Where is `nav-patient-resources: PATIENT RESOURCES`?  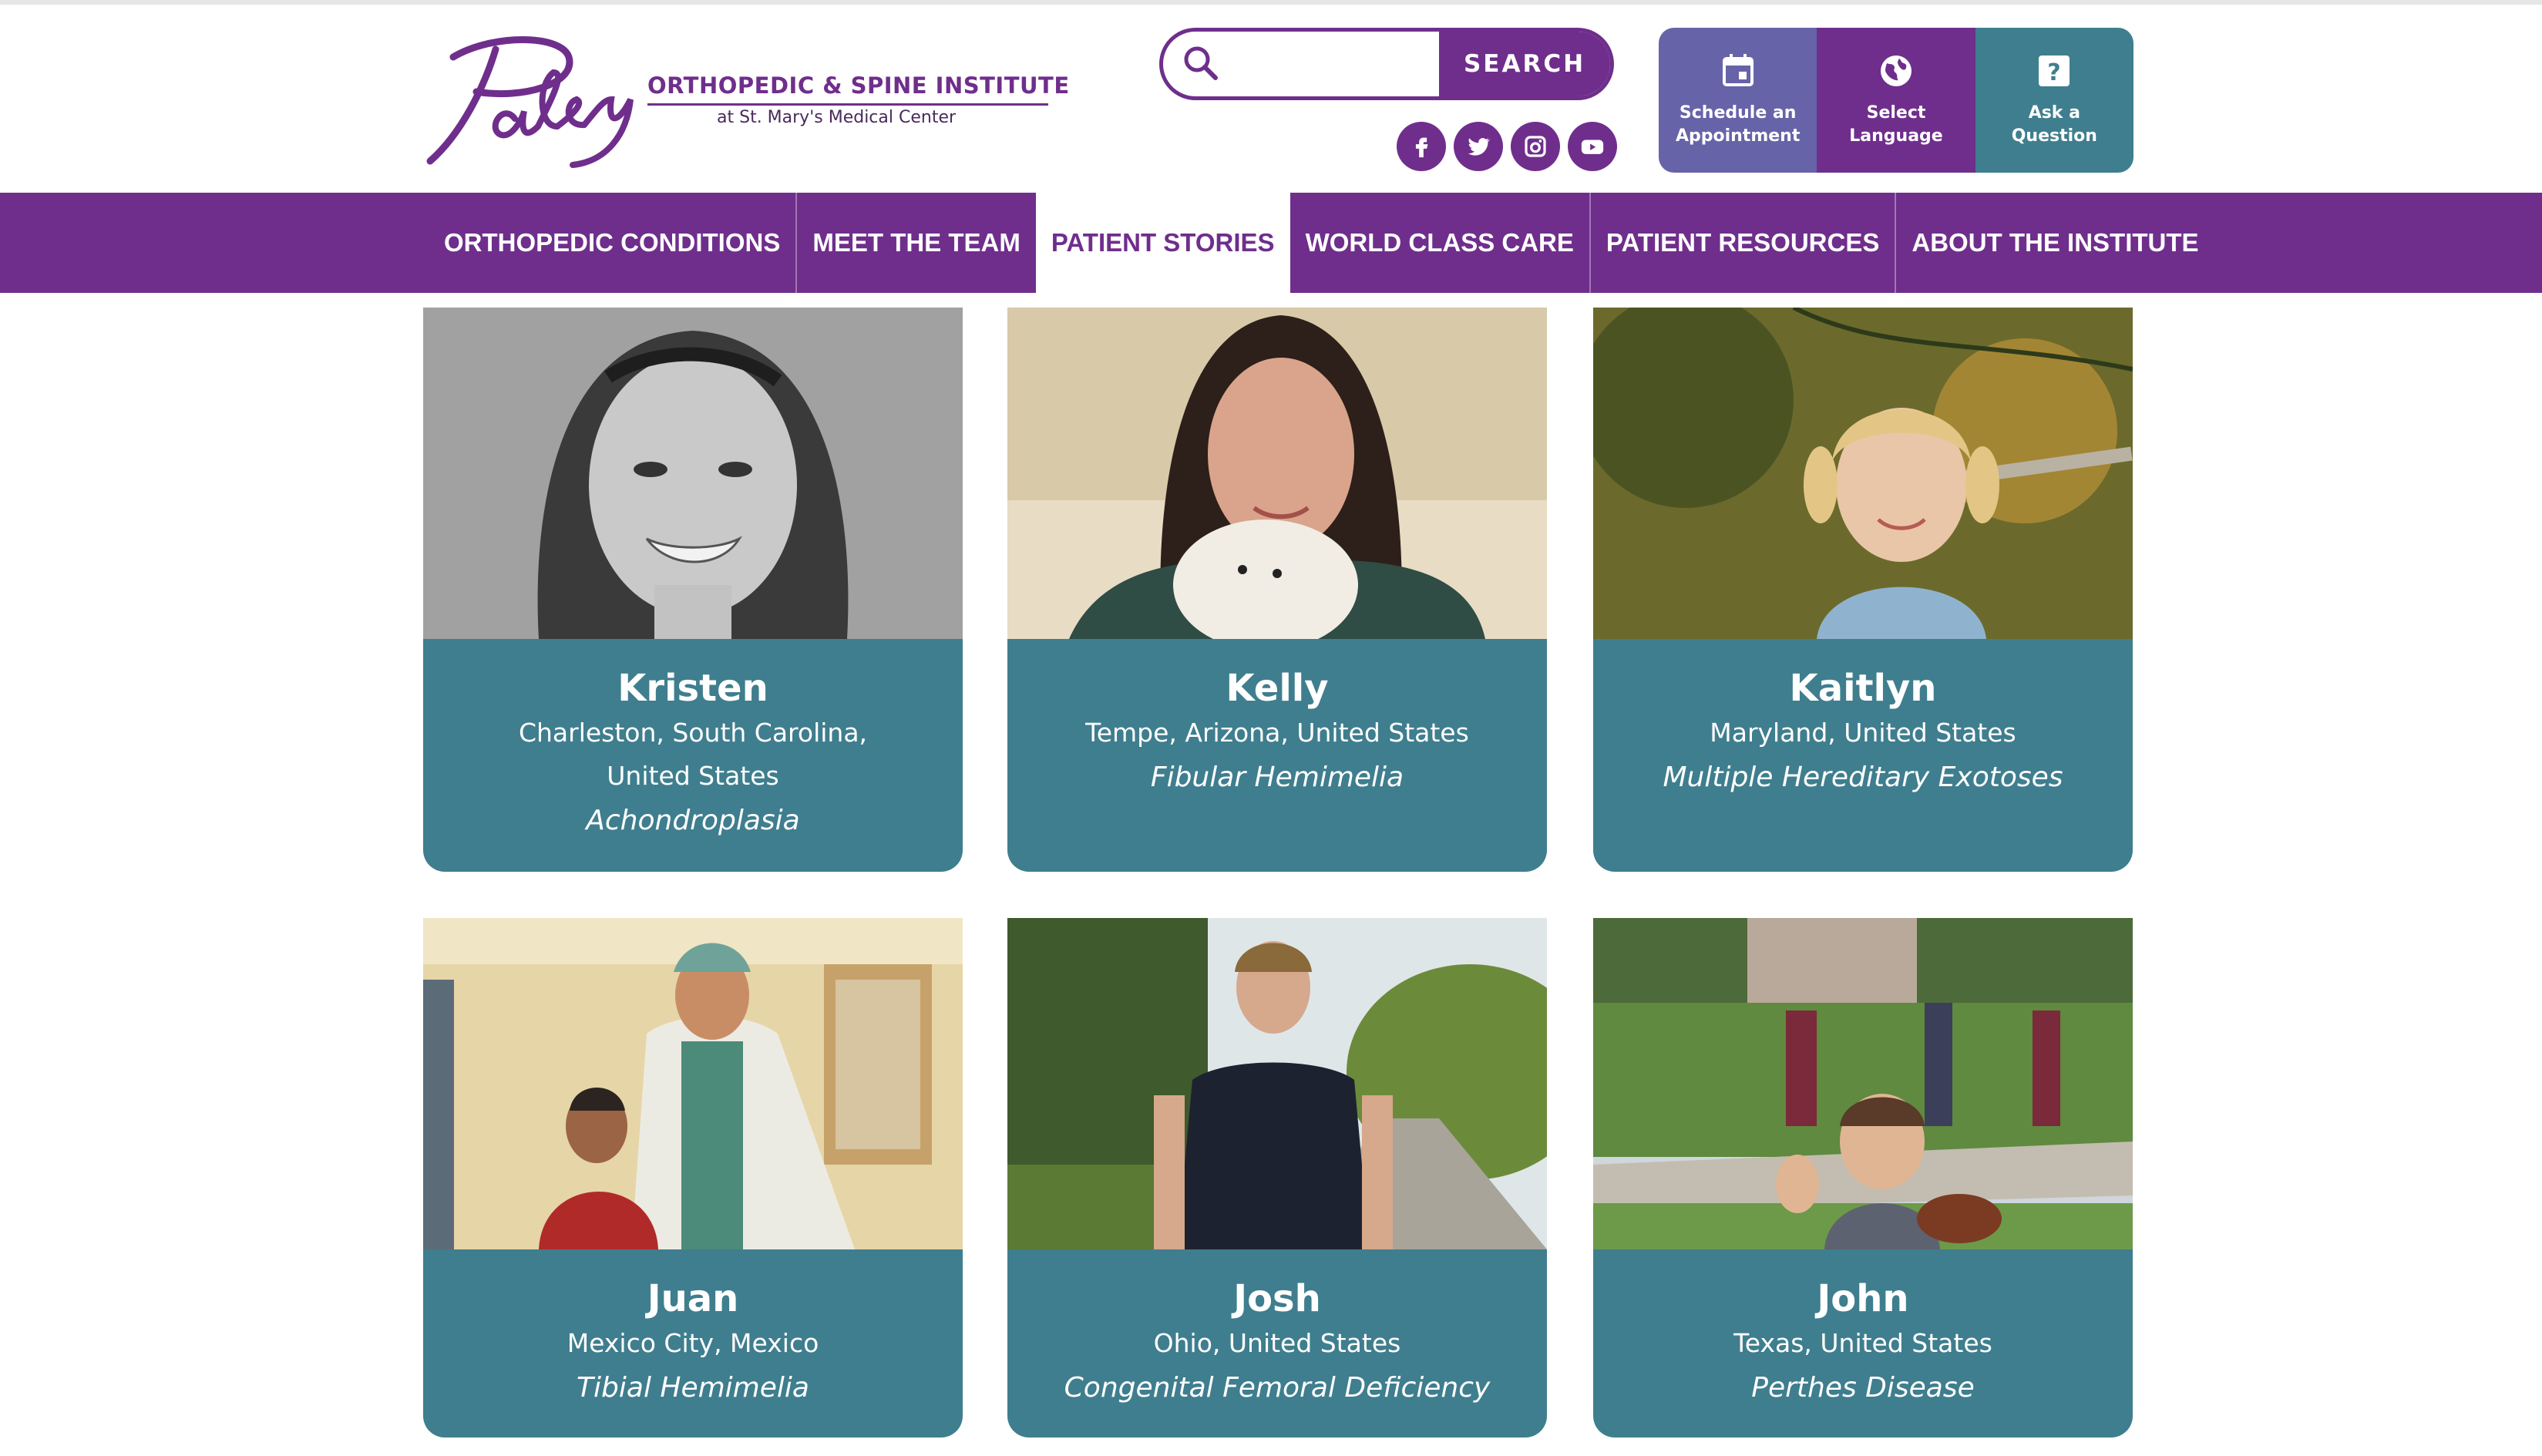
nav-patient-resources: PATIENT RESOURCES is located at coordinates (1742, 243).